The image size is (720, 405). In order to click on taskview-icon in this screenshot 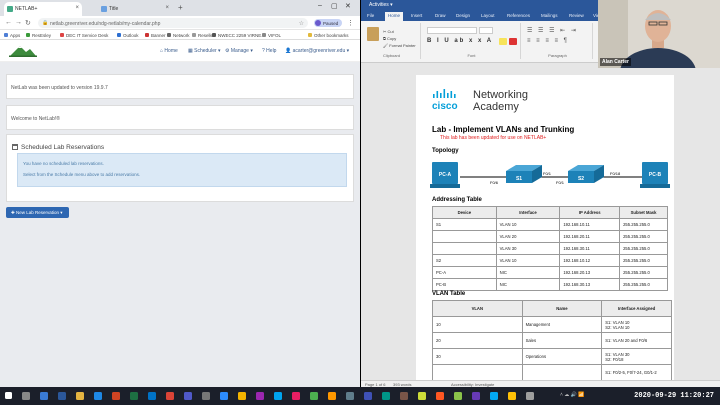, I will do `click(44, 396)`.